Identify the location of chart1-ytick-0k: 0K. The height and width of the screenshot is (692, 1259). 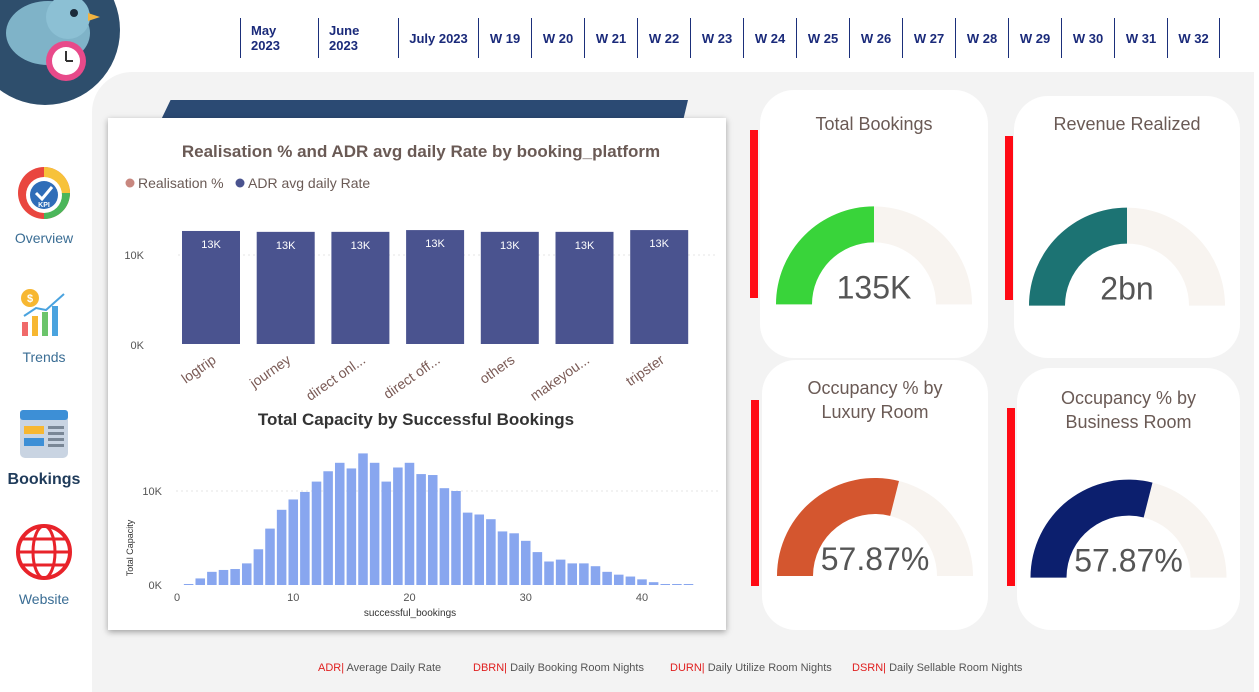
(138, 346).